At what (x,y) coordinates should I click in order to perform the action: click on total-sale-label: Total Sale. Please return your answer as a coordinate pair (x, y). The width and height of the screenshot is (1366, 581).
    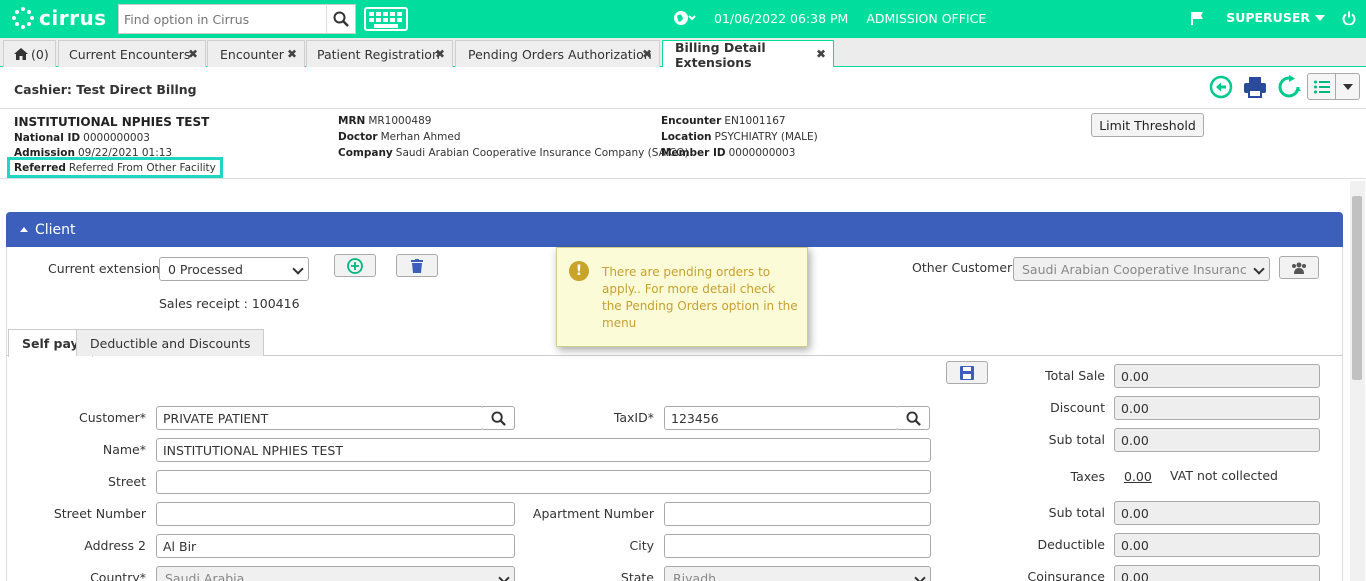
    Looking at the image, I should click on (1075, 375).